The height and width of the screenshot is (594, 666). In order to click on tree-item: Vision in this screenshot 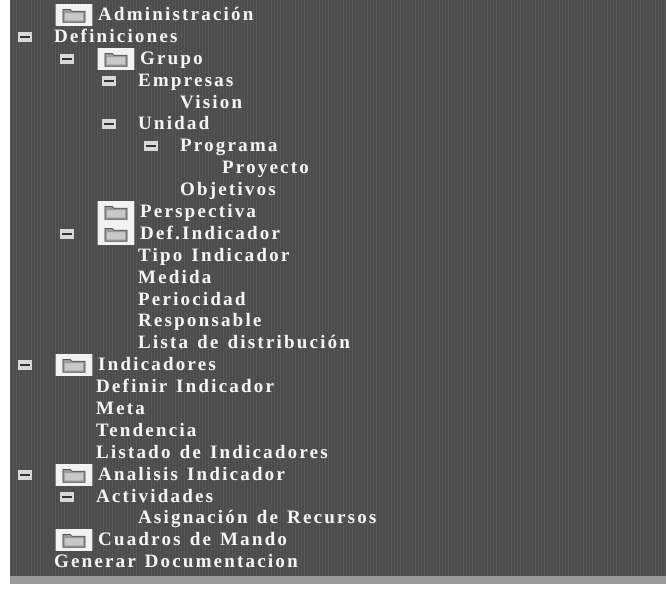, I will do `click(212, 102)`.